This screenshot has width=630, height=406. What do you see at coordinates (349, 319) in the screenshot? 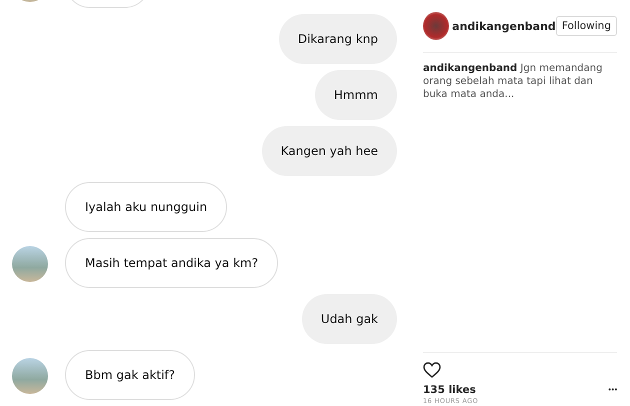
I see `message-bubble: Udah gak` at bounding box center [349, 319].